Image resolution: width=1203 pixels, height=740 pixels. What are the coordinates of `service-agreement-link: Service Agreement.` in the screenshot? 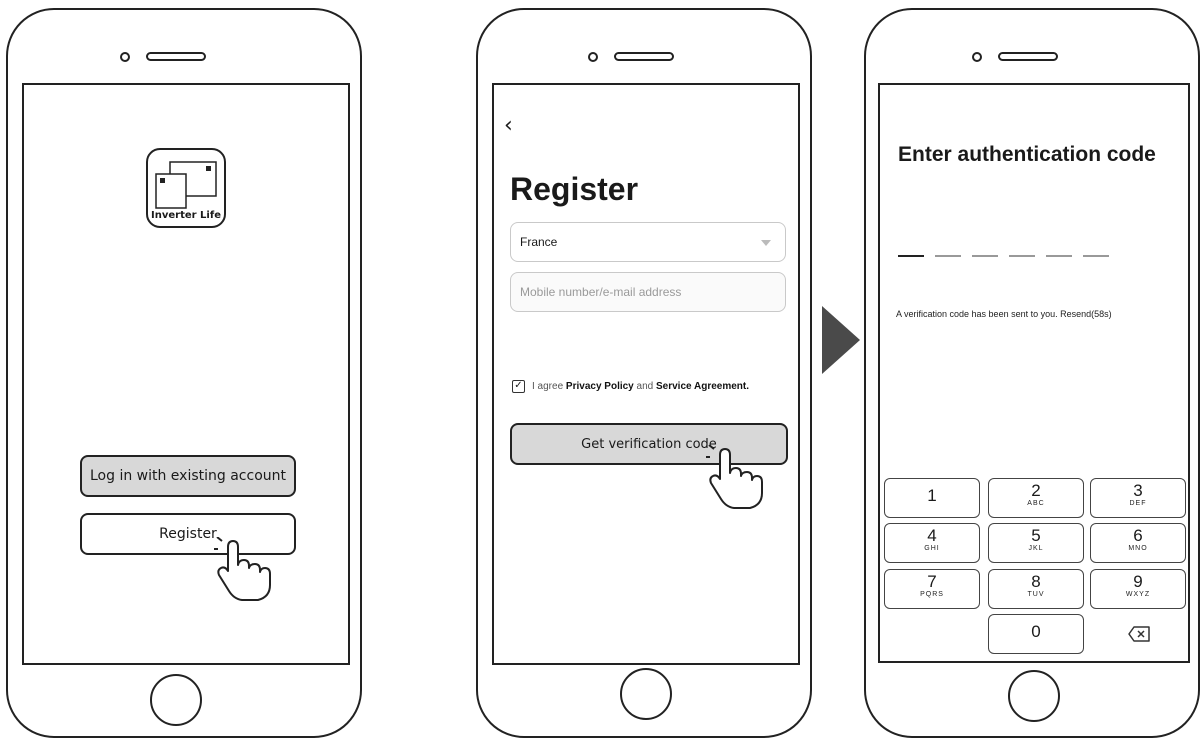 It's located at (702, 386).